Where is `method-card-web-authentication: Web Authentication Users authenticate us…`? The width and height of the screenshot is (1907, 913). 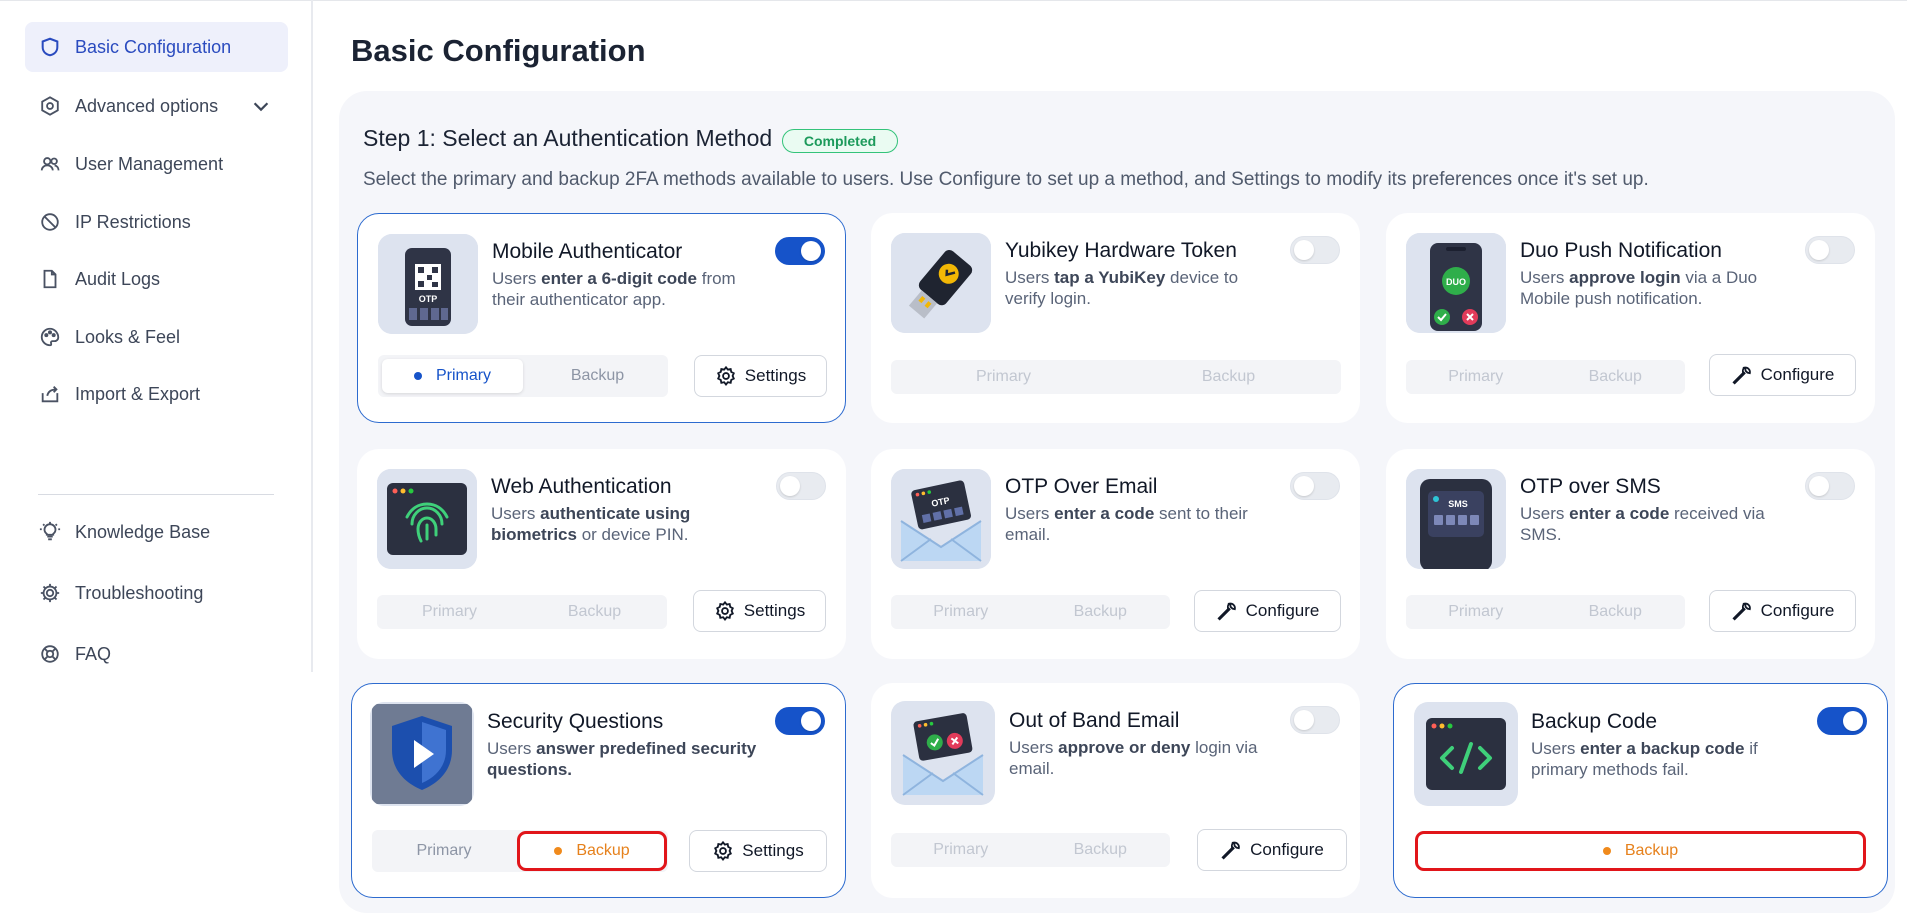
method-card-web-authentication: Web Authentication Users authenticate us… is located at coordinates (601, 554).